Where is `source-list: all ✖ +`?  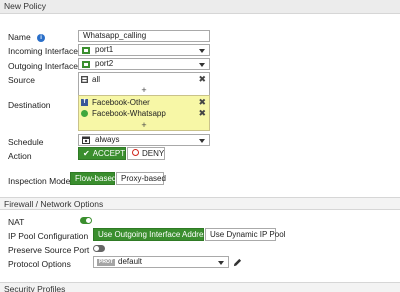 source-list: all ✖ + is located at coordinates (144, 84).